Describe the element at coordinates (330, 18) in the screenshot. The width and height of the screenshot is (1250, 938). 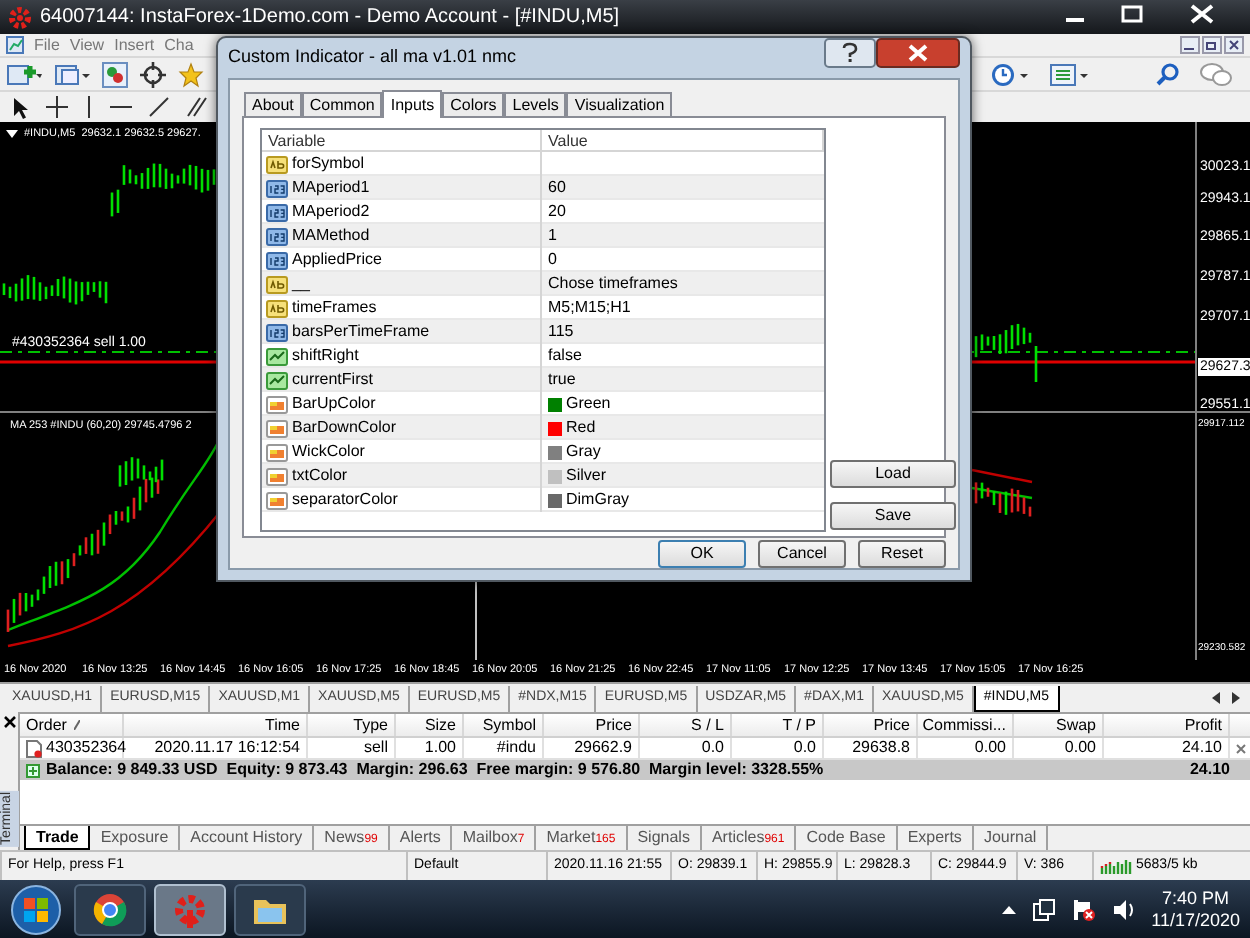
I see `window-title: 64007144: InstaForex-1Demo.com - Demo Account - [#INDU,M5]` at that location.